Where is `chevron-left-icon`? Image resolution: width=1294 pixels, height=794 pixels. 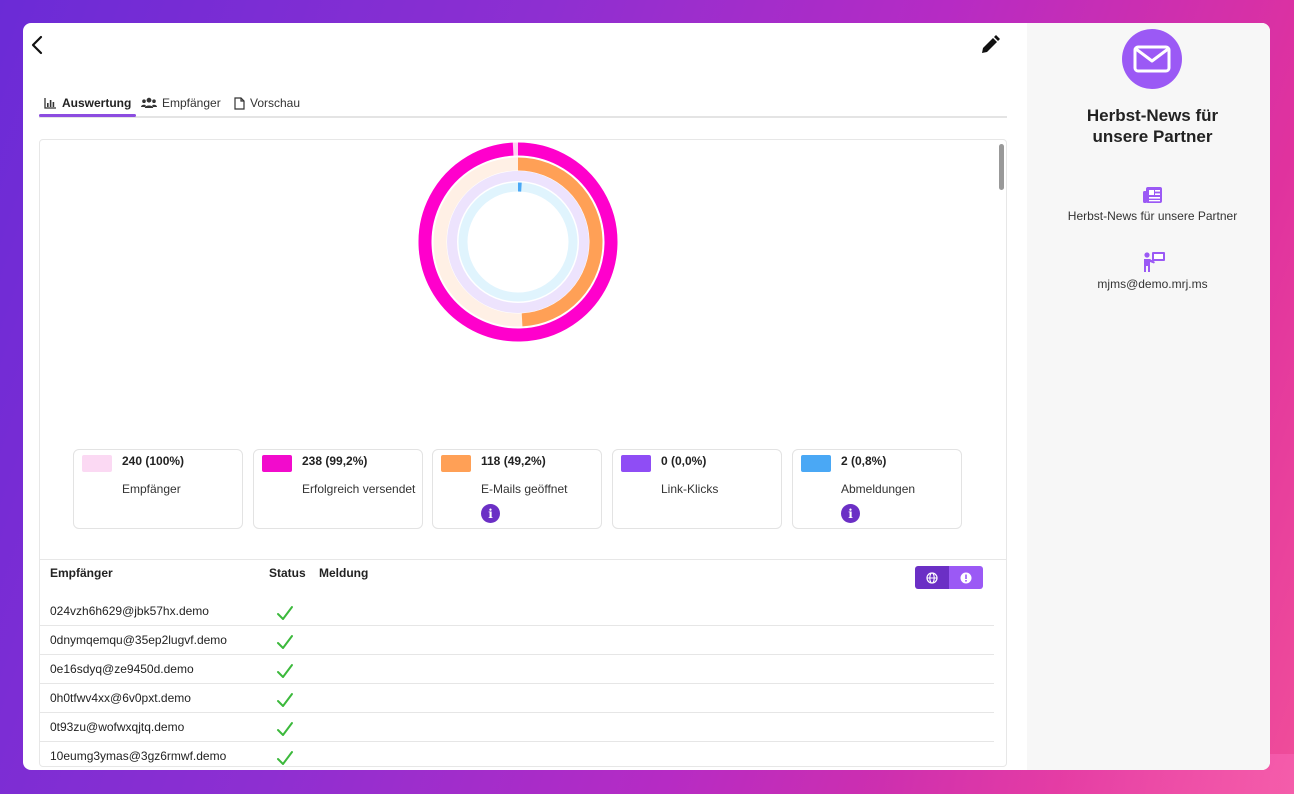 chevron-left-icon is located at coordinates (37, 45).